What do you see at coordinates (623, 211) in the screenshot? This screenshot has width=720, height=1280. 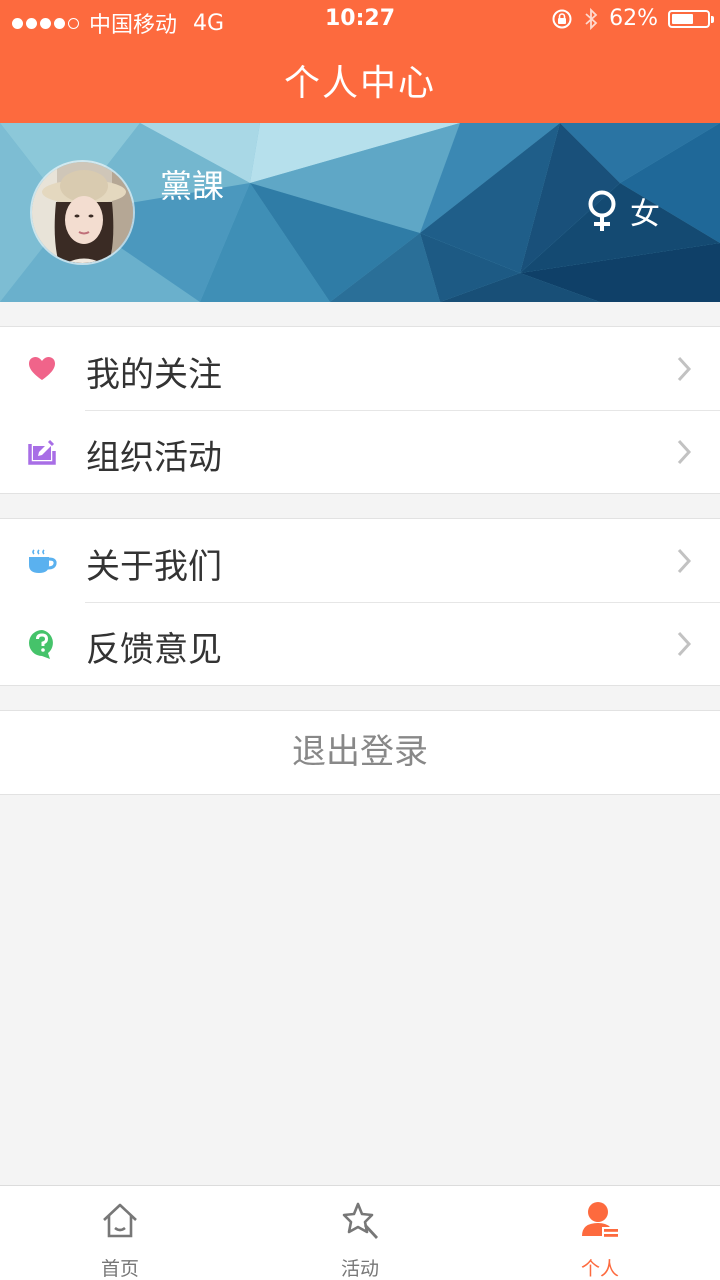 I see `gender-info: 女` at bounding box center [623, 211].